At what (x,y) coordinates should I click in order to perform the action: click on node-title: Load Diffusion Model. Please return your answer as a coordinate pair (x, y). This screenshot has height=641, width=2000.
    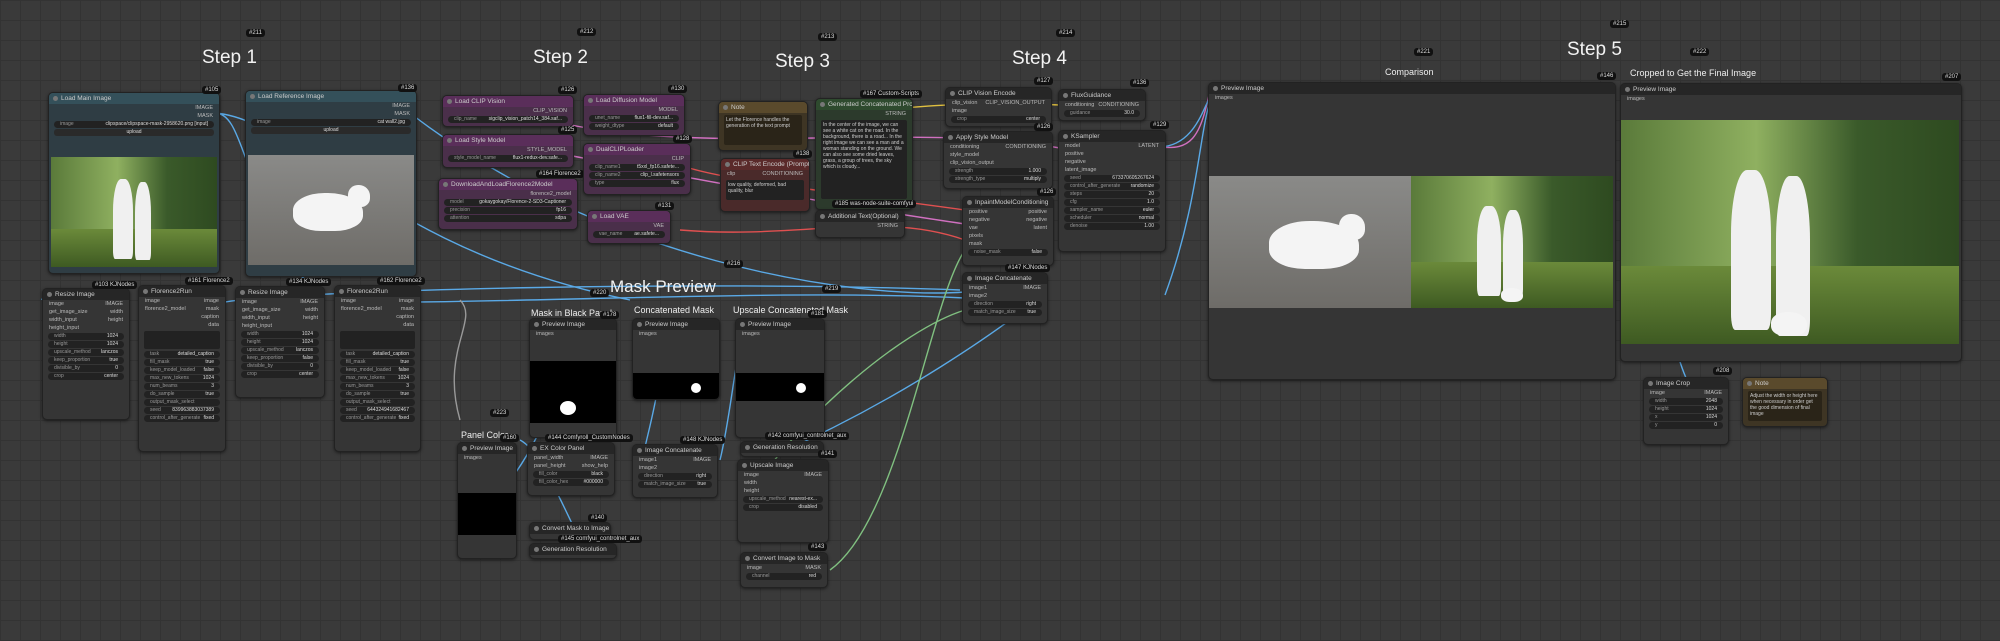
    Looking at the image, I should click on (634, 100).